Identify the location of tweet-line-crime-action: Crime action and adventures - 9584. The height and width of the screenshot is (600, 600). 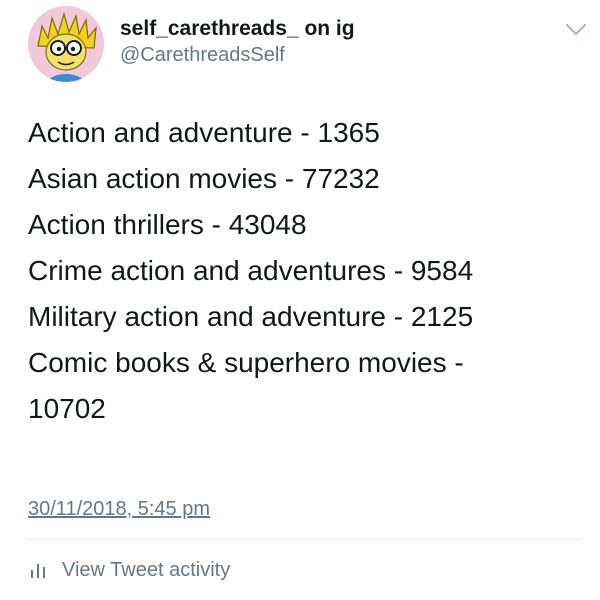
(251, 270).